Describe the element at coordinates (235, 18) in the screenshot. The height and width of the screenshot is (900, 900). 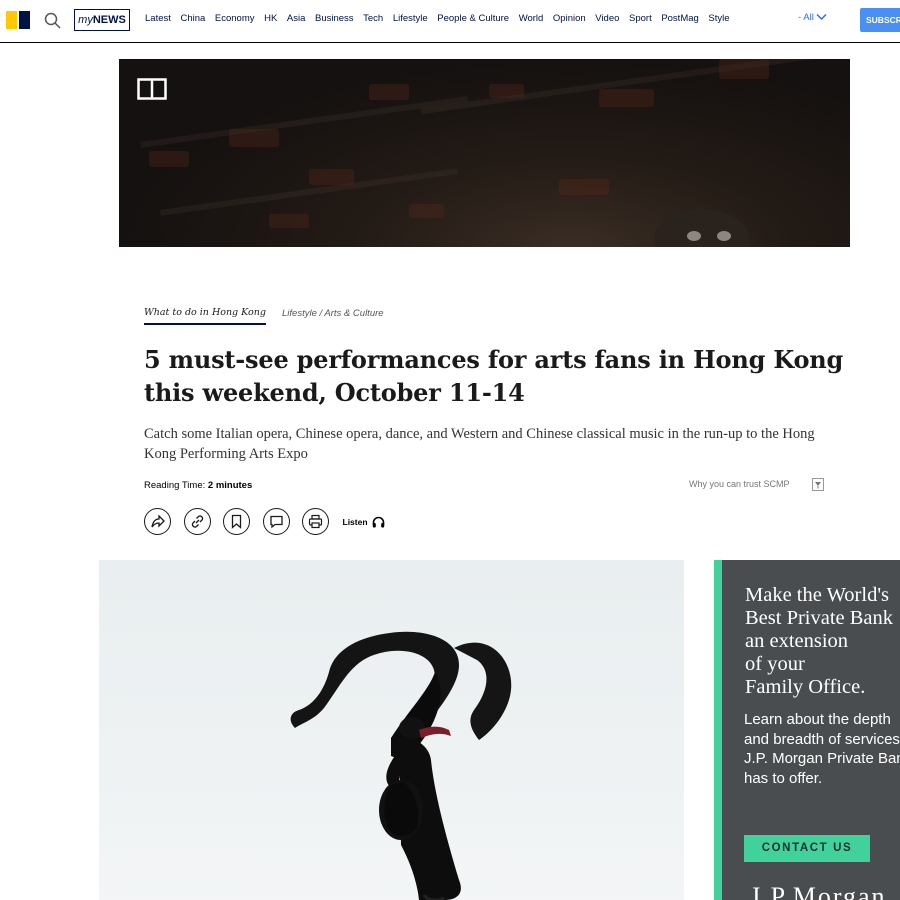
I see `nav-link-economy: Economy` at that location.